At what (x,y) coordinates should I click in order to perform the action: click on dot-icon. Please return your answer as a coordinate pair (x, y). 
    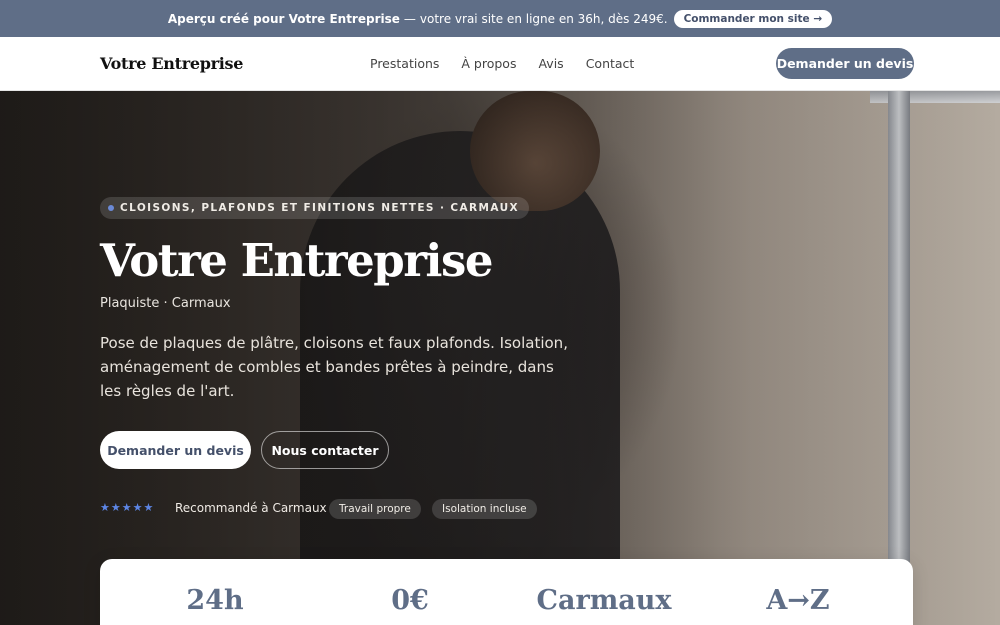
    Looking at the image, I should click on (111, 208).